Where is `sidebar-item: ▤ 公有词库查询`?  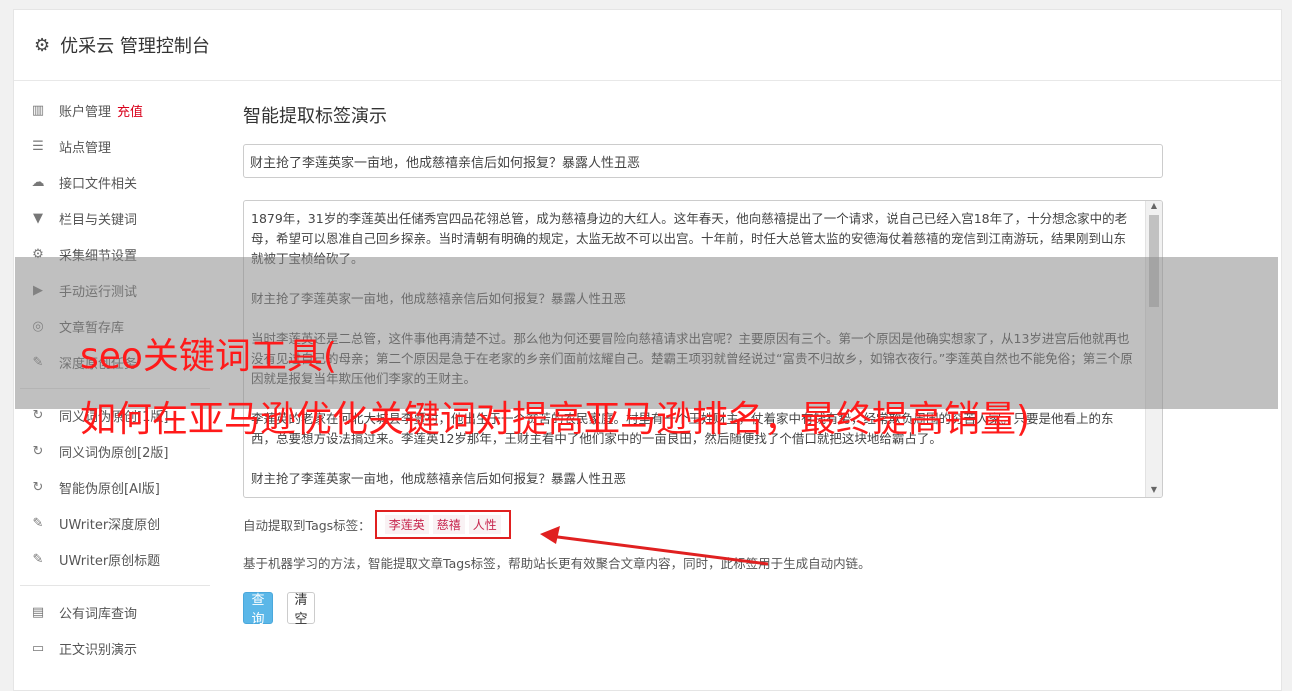 sidebar-item: ▤ 公有词库查询 is located at coordinates (115, 612).